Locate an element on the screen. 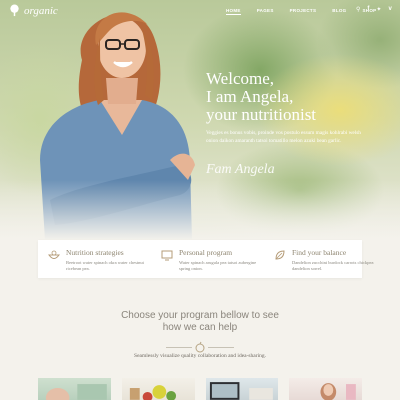  menu-item-projects: PROJECTS is located at coordinates (303, 11).